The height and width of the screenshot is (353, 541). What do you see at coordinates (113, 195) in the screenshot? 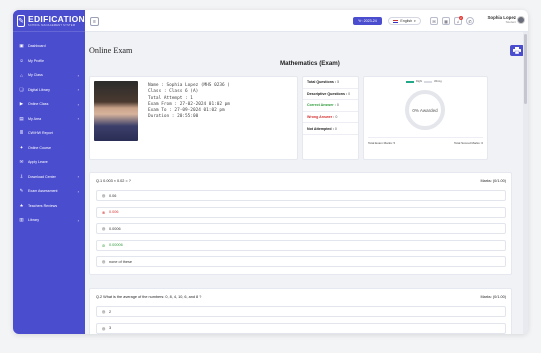
I see `option-text: 0.06` at bounding box center [113, 195].